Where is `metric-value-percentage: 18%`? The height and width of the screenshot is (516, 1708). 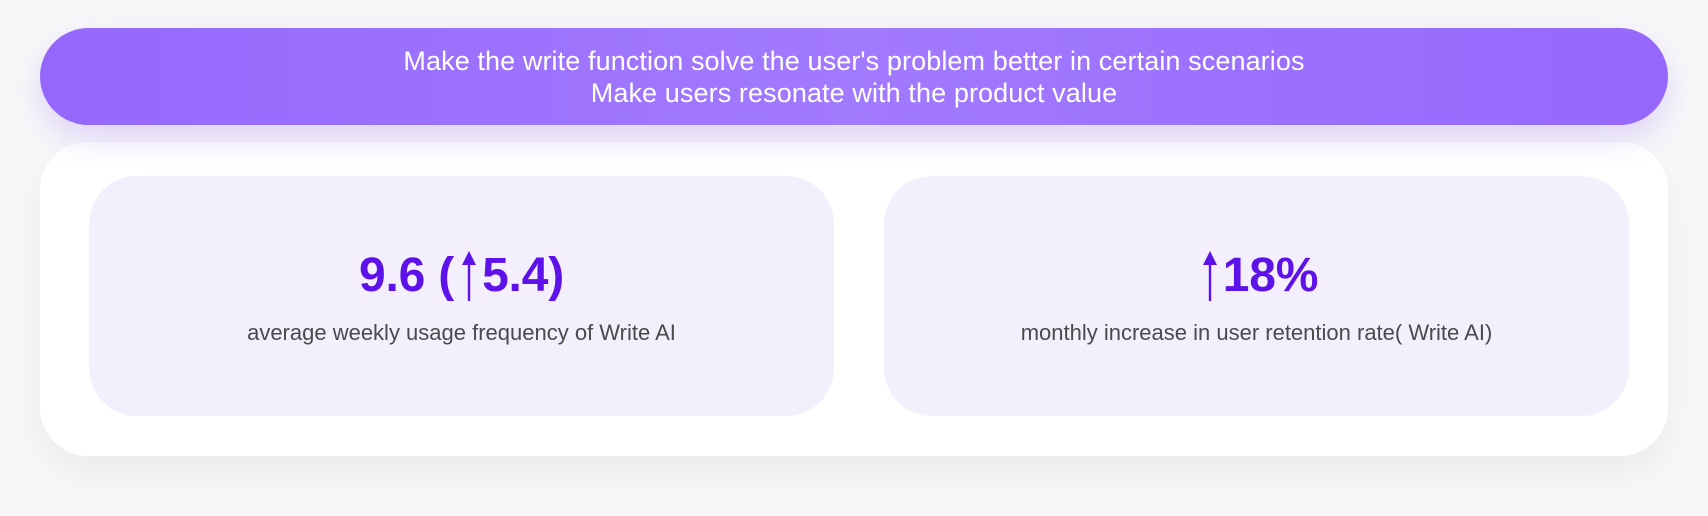
metric-value-percentage: 18% is located at coordinates (1270, 275).